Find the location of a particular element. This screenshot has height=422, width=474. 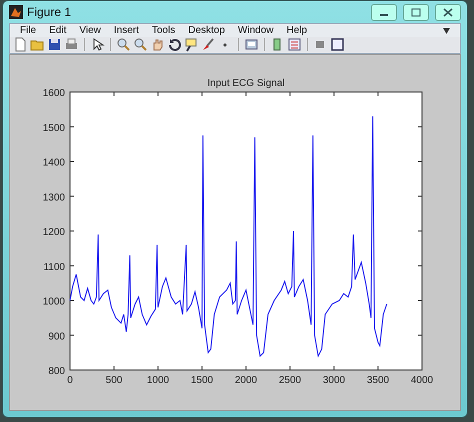

x-tick-label: 0 is located at coordinates (70, 380).